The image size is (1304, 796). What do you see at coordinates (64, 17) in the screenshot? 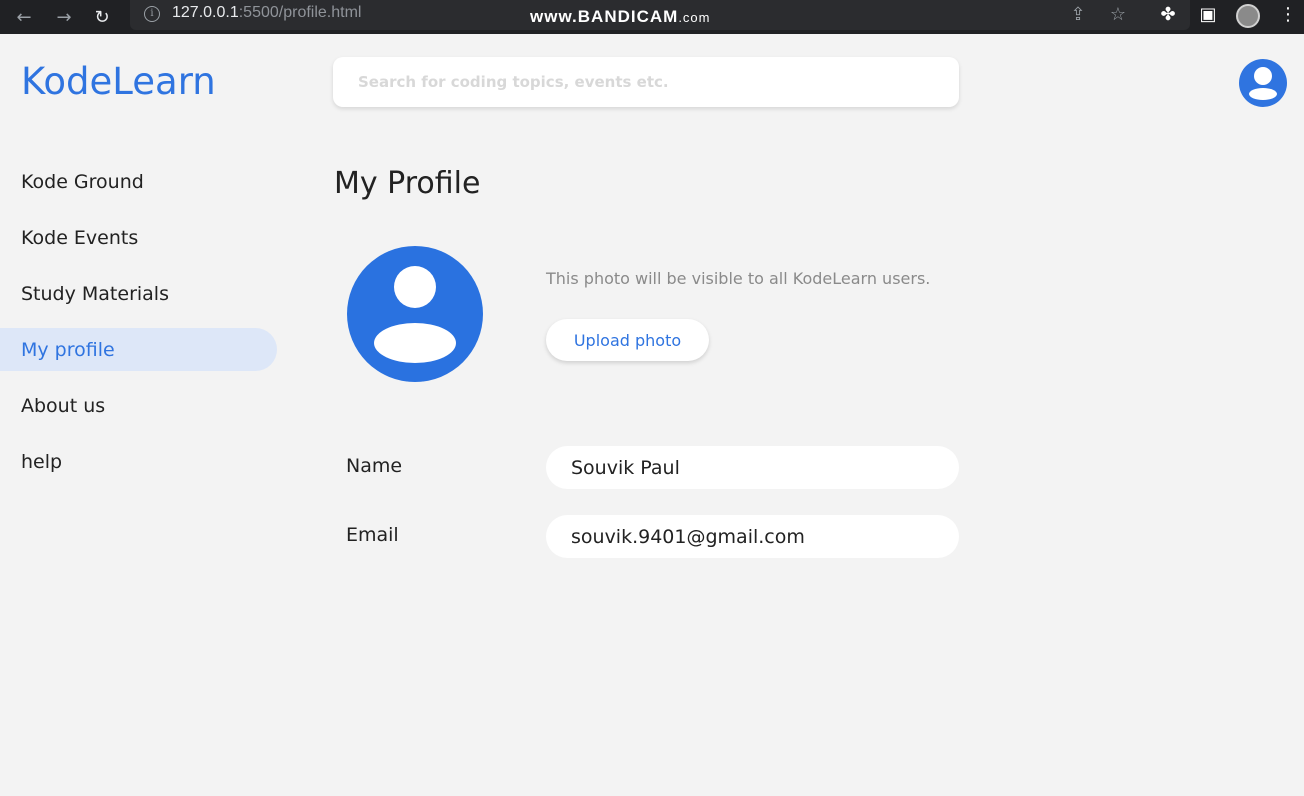
I see `forward-arrow-icon: →` at bounding box center [64, 17].